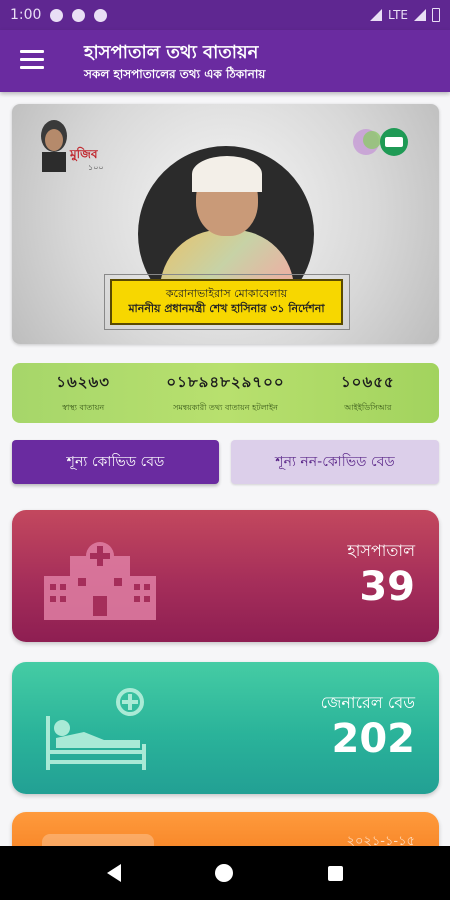 The height and width of the screenshot is (900, 450). I want to click on menu-icon, so click(32, 60).